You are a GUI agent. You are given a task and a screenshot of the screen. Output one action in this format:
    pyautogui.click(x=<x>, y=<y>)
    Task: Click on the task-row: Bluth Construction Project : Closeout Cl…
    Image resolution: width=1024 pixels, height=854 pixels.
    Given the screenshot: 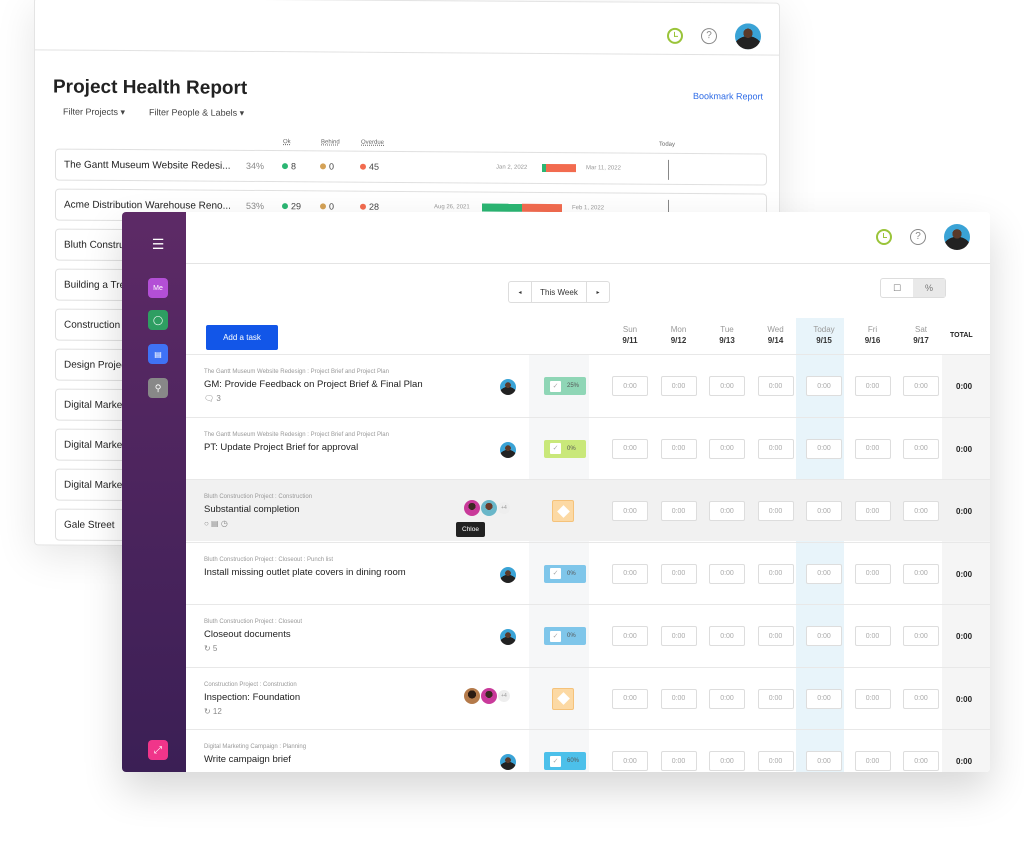 What is the action you would take?
    pyautogui.click(x=588, y=635)
    